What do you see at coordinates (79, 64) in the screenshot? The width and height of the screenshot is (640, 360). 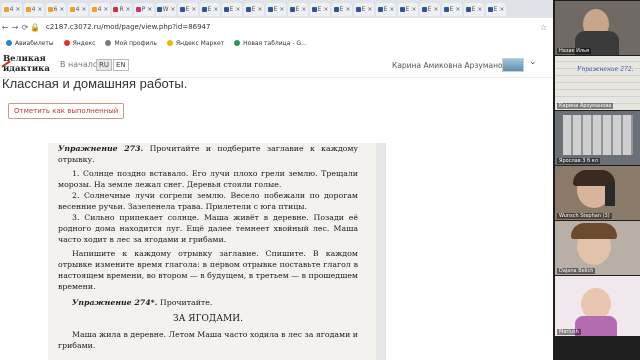 I see `home-link: В начало` at bounding box center [79, 64].